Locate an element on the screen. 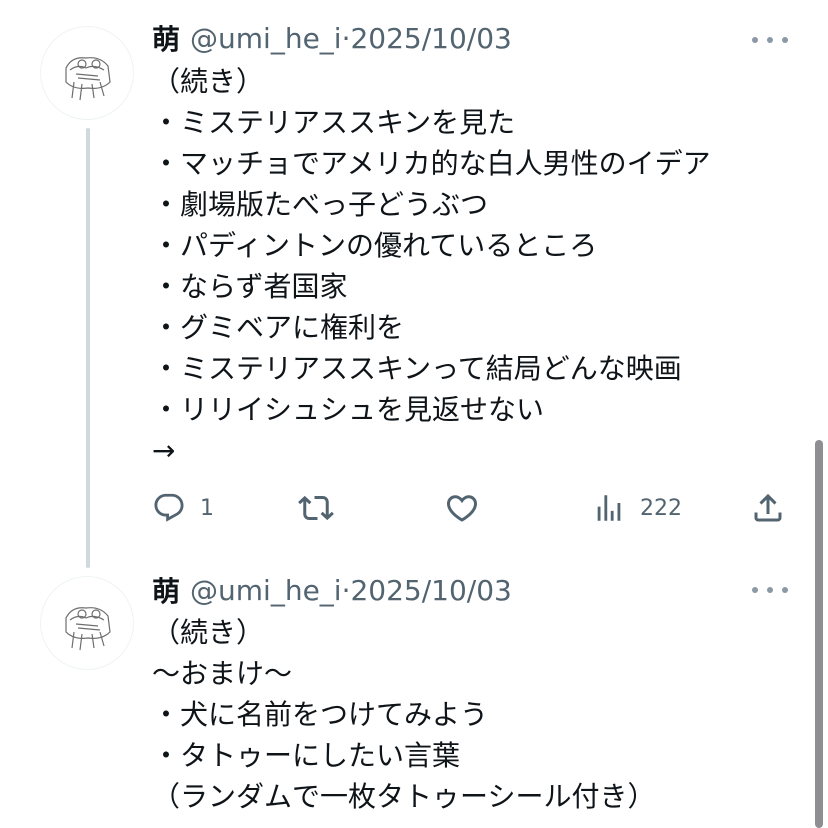 This screenshot has height=828, width=828. tweet-line: ・リリイシュシュを見返せない is located at coordinates (348, 409).